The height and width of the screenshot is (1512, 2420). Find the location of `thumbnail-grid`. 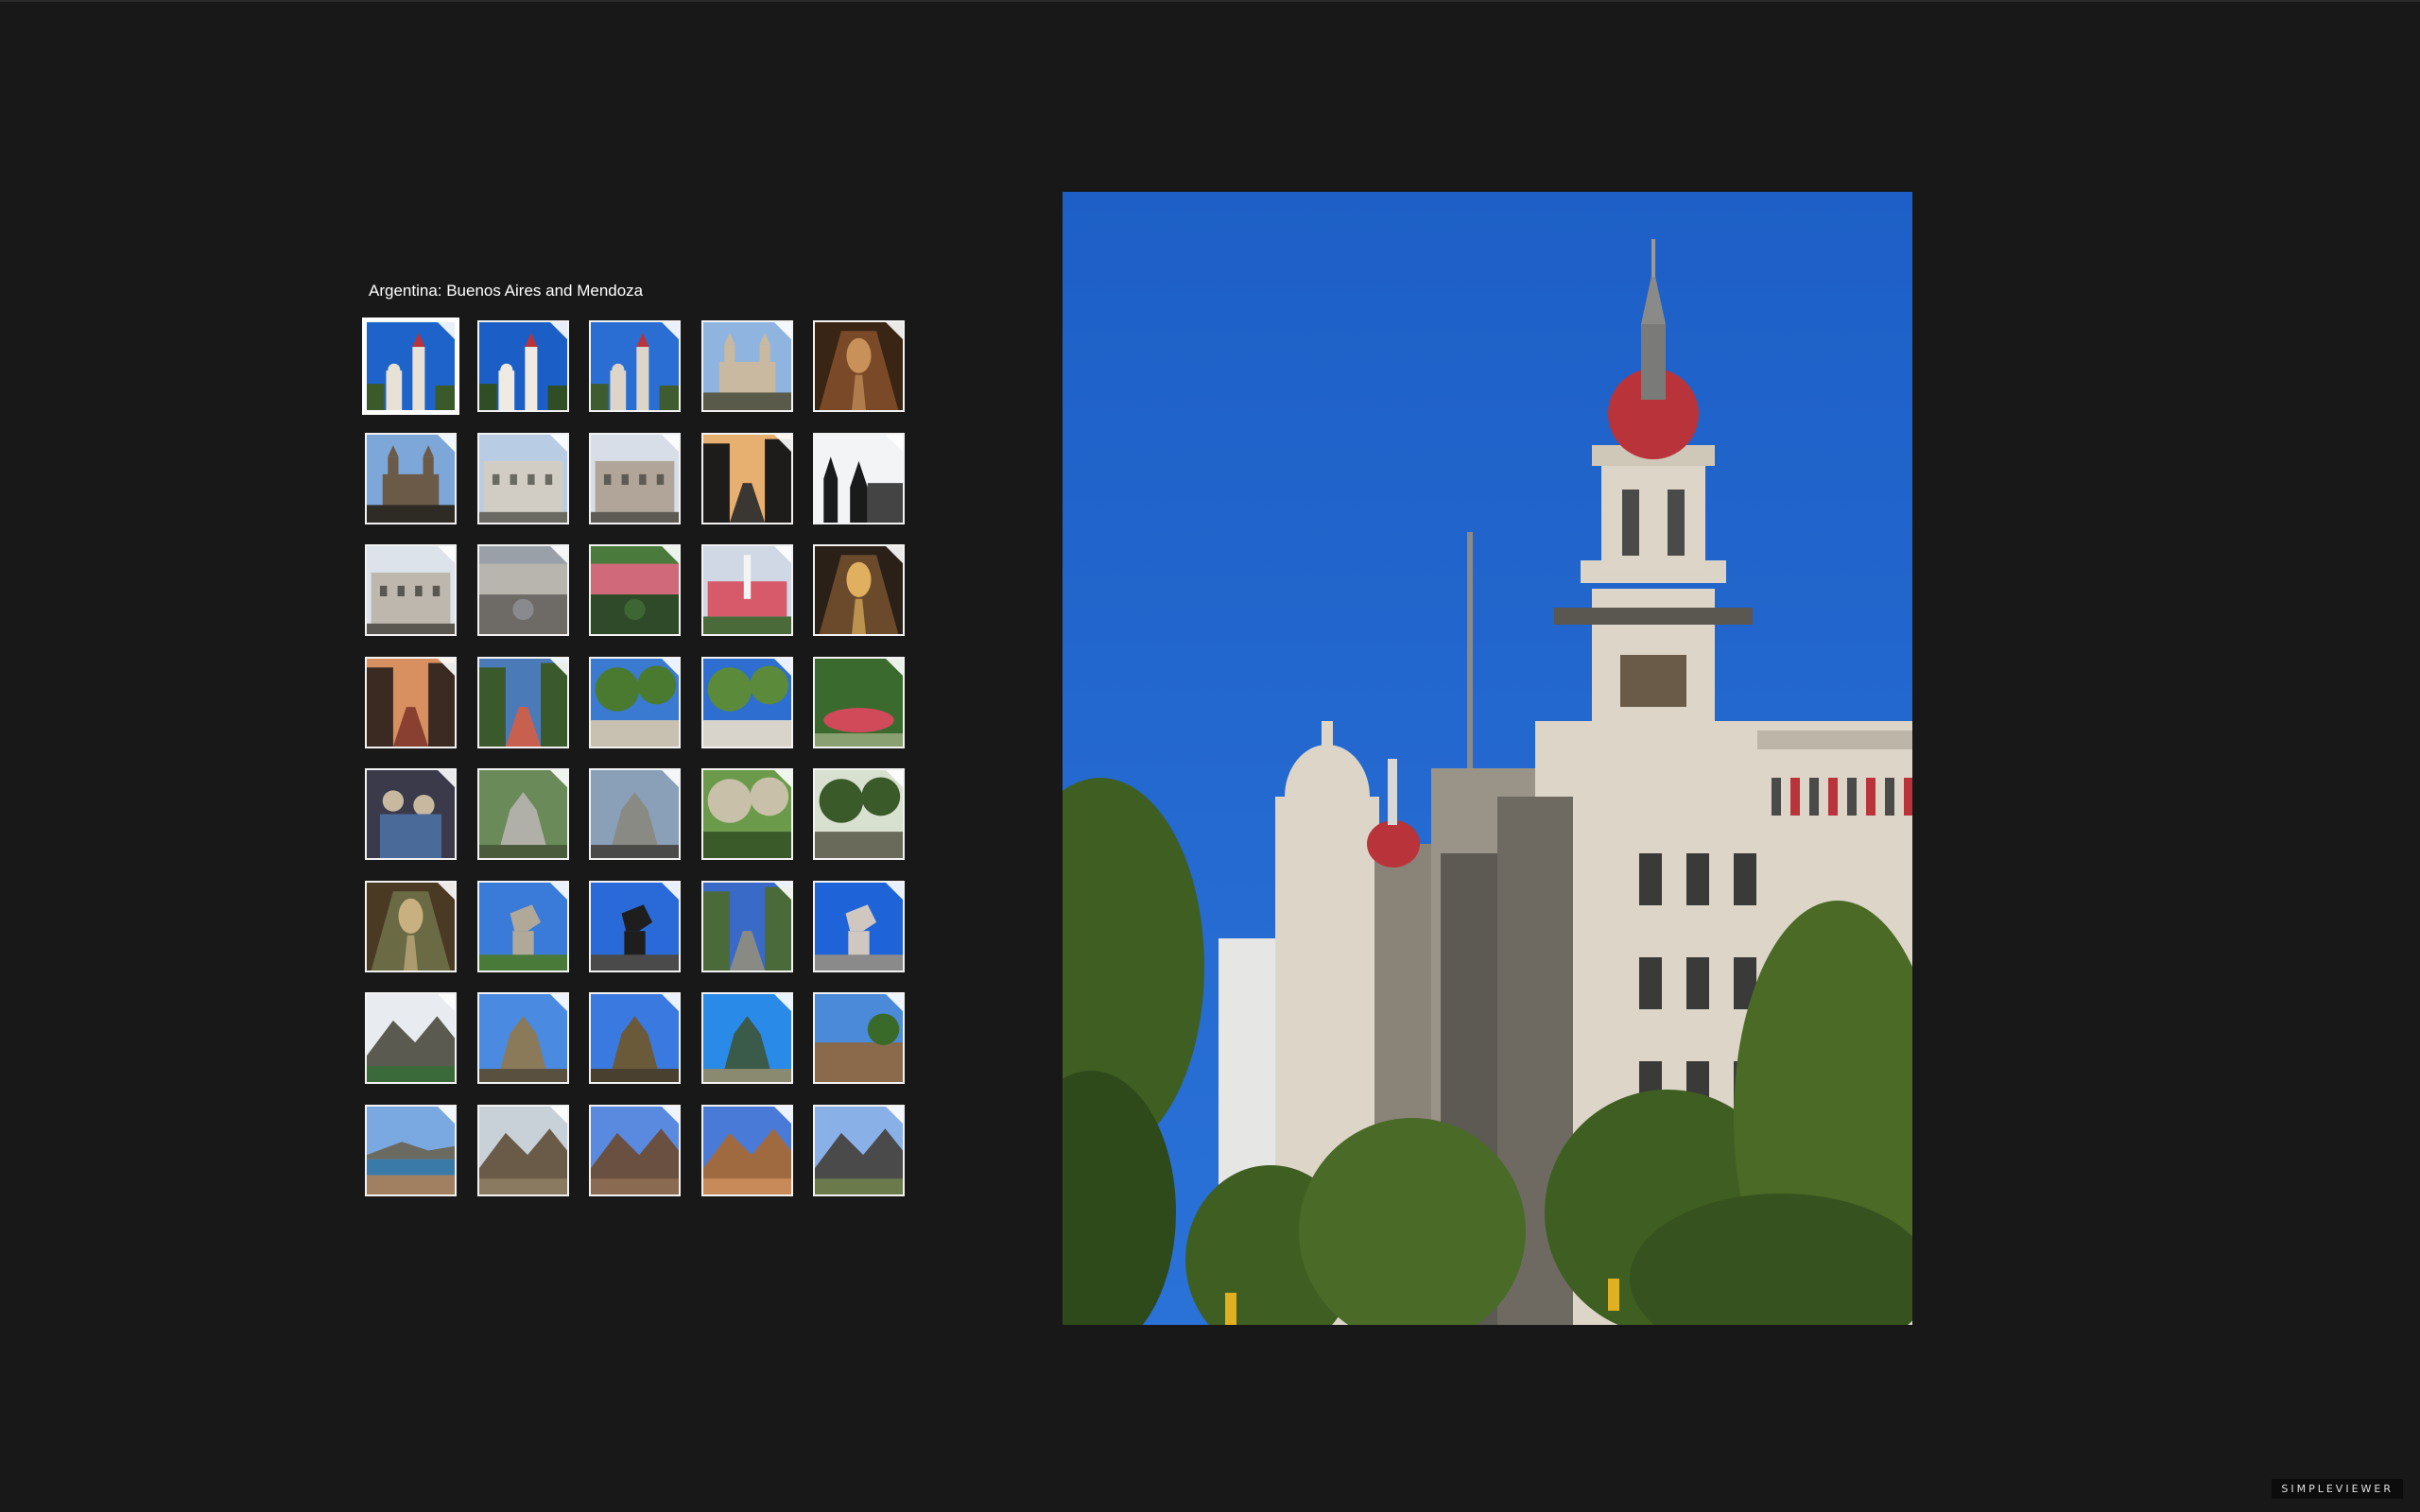

thumbnail-grid is located at coordinates (635, 757).